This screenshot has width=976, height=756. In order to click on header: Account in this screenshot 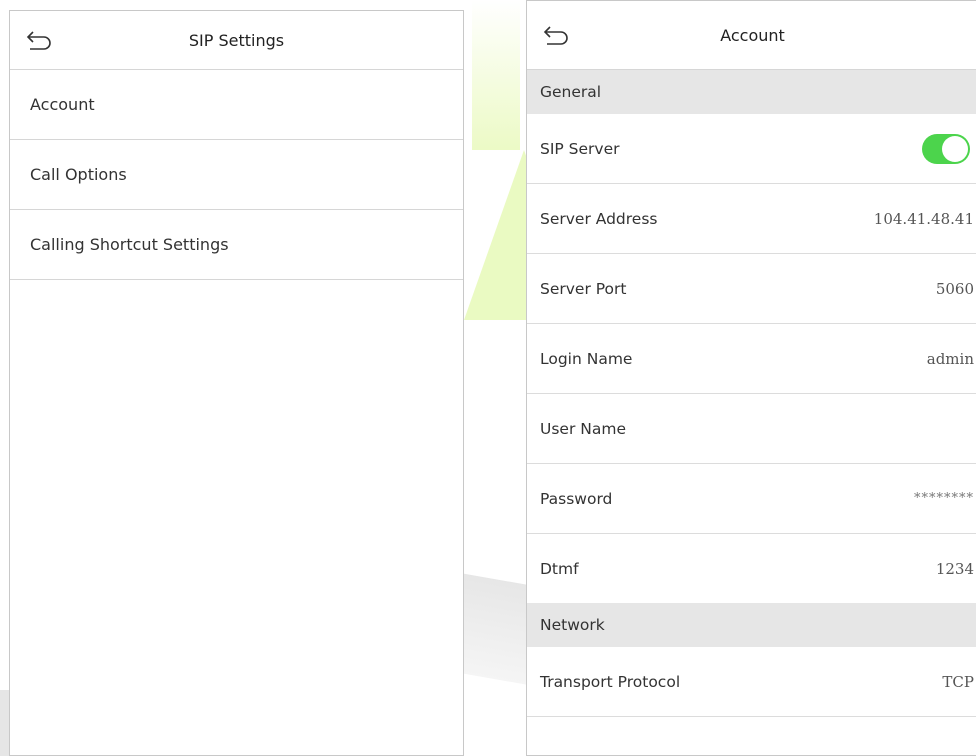, I will do `click(751, 35)`.